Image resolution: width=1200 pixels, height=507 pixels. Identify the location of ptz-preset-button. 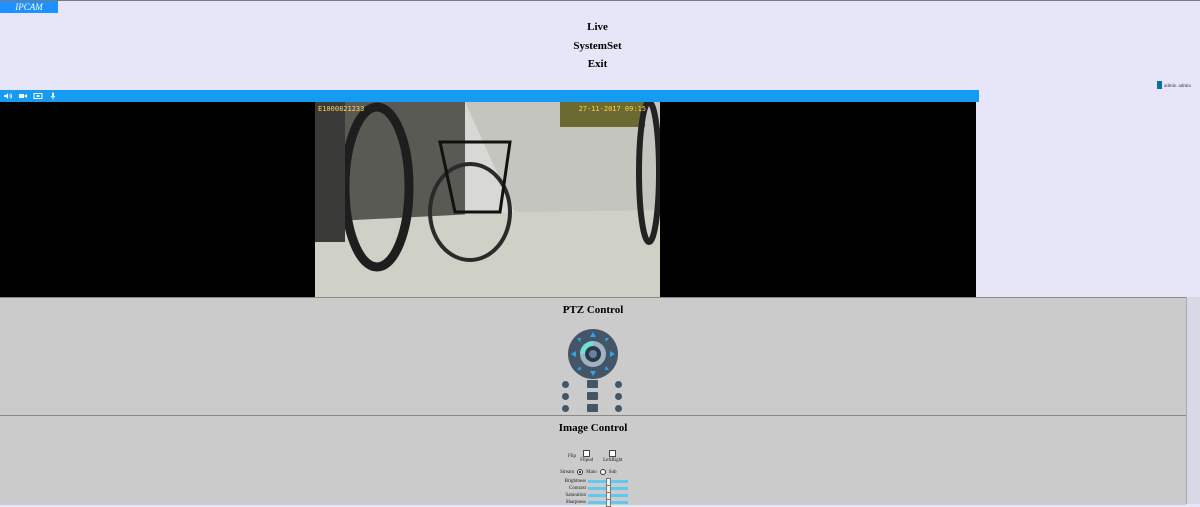
(592, 384).